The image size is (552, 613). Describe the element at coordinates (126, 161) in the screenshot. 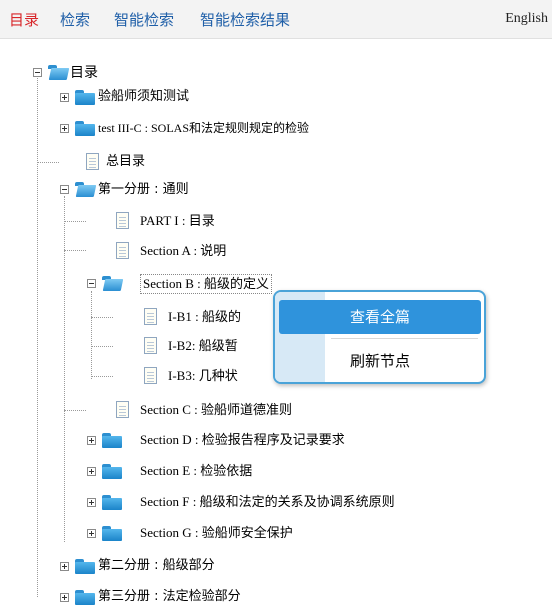

I see `tree-node-label: 总目录` at that location.